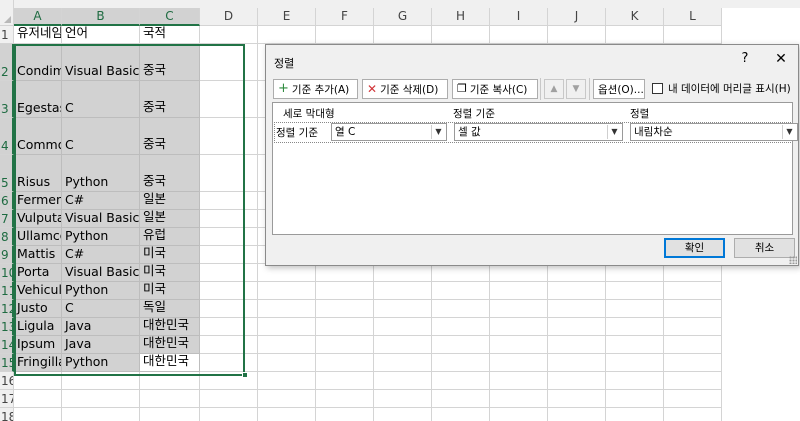 This screenshot has height=421, width=800. What do you see at coordinates (7, 173) in the screenshot?
I see `row-header: 5` at bounding box center [7, 173].